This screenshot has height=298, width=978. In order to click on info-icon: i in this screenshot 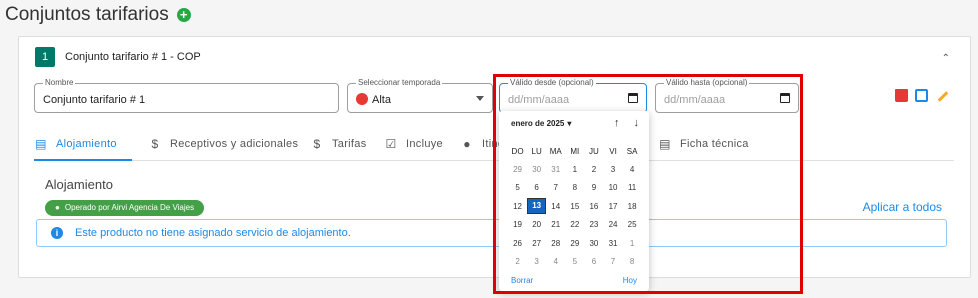, I will do `click(57, 233)`.